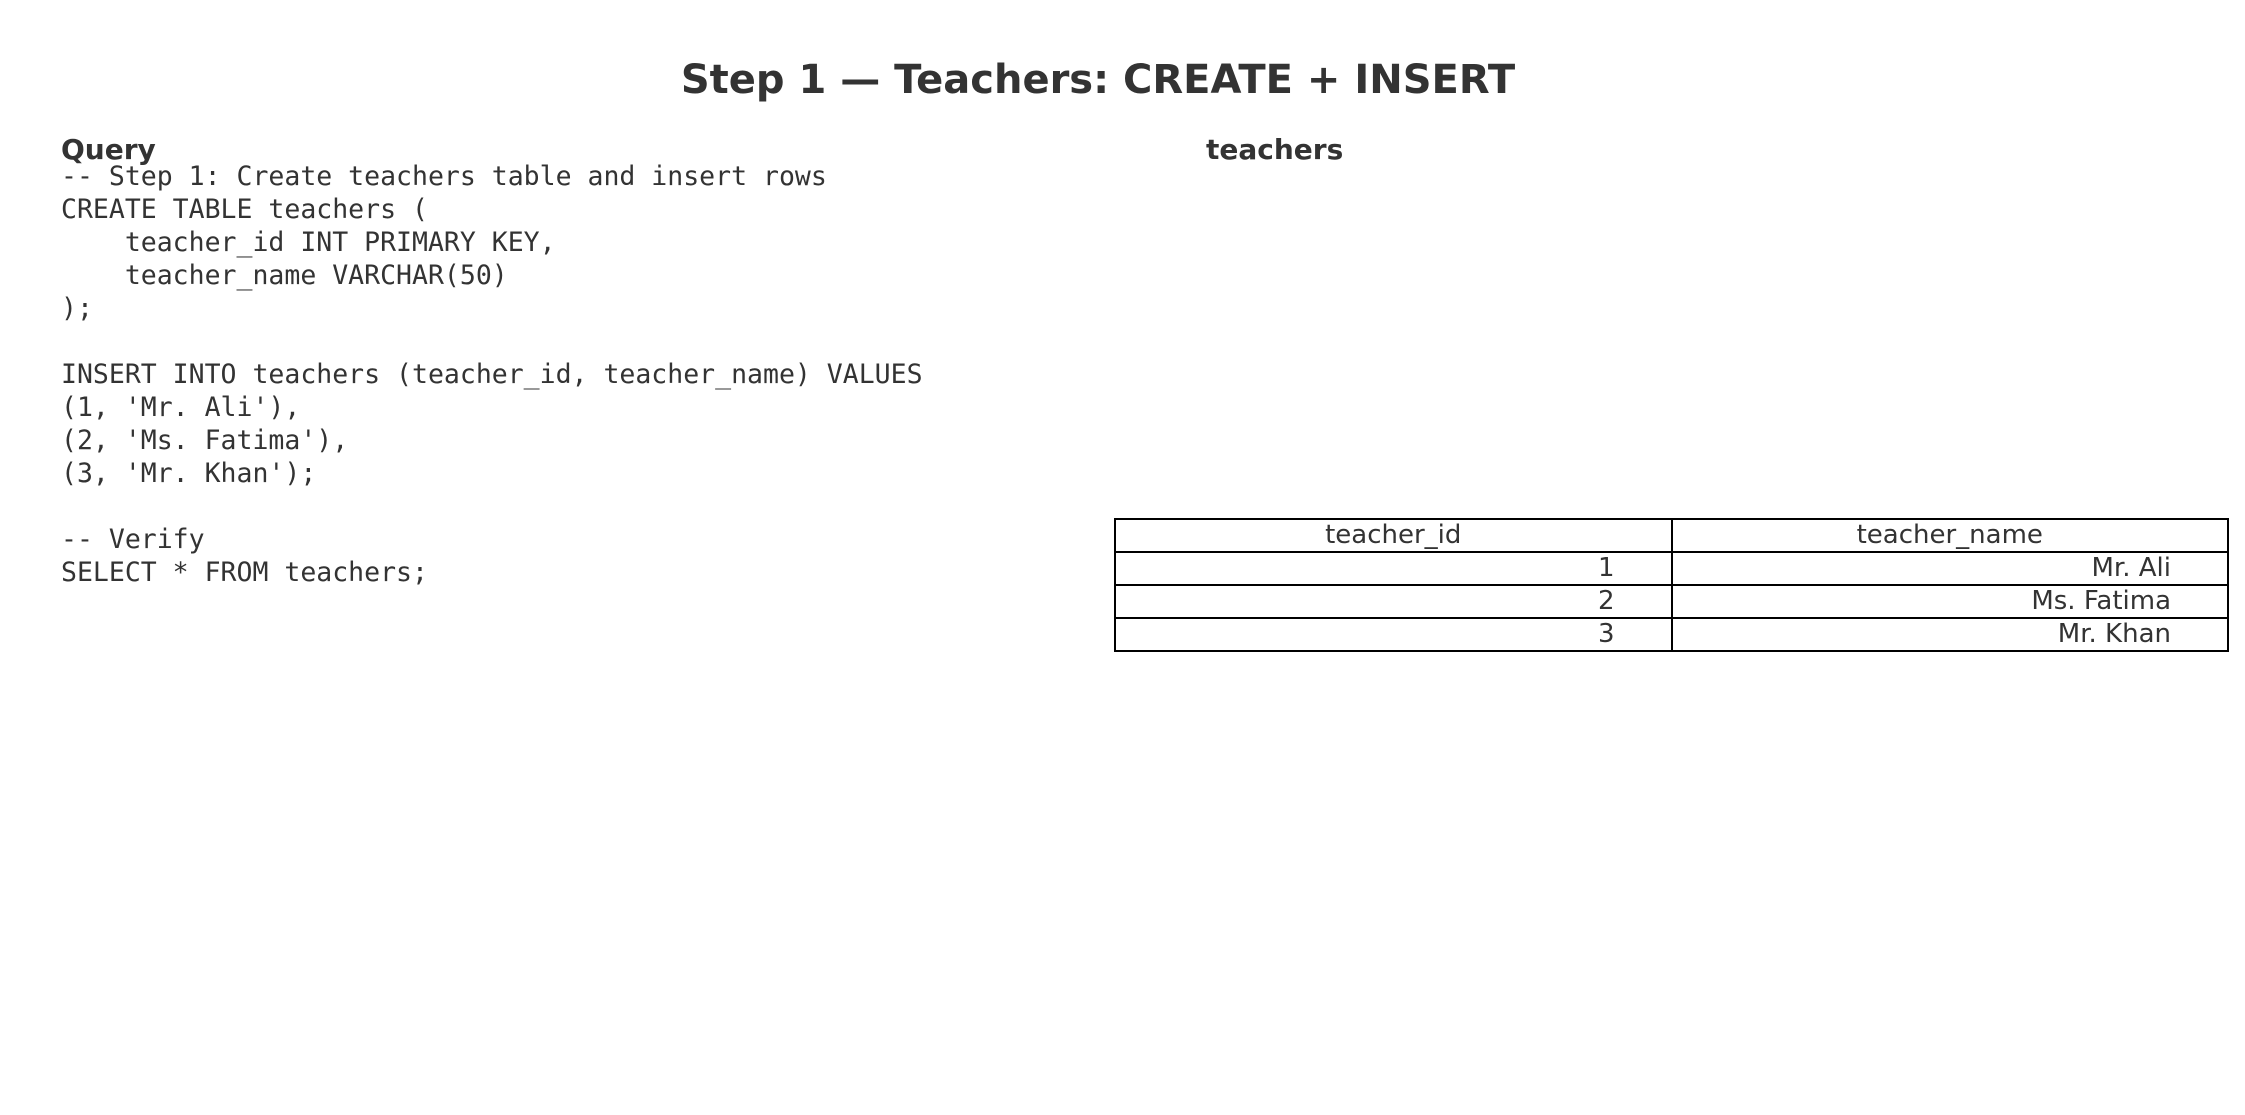 The image size is (2245, 1115). What do you see at coordinates (1393, 634) in the screenshot?
I see `cell-teacher-id: 3` at bounding box center [1393, 634].